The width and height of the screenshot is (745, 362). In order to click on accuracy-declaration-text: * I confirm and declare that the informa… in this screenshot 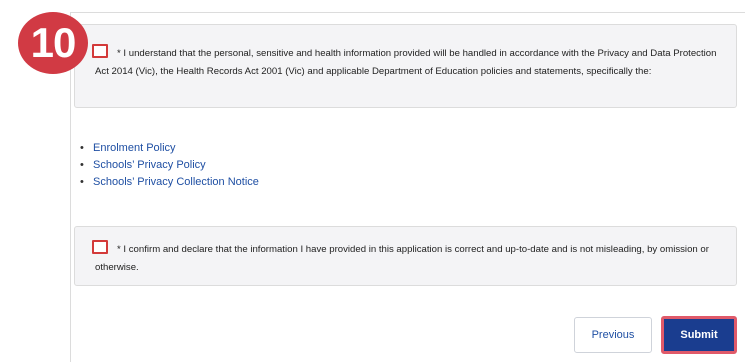, I will do `click(406, 259)`.